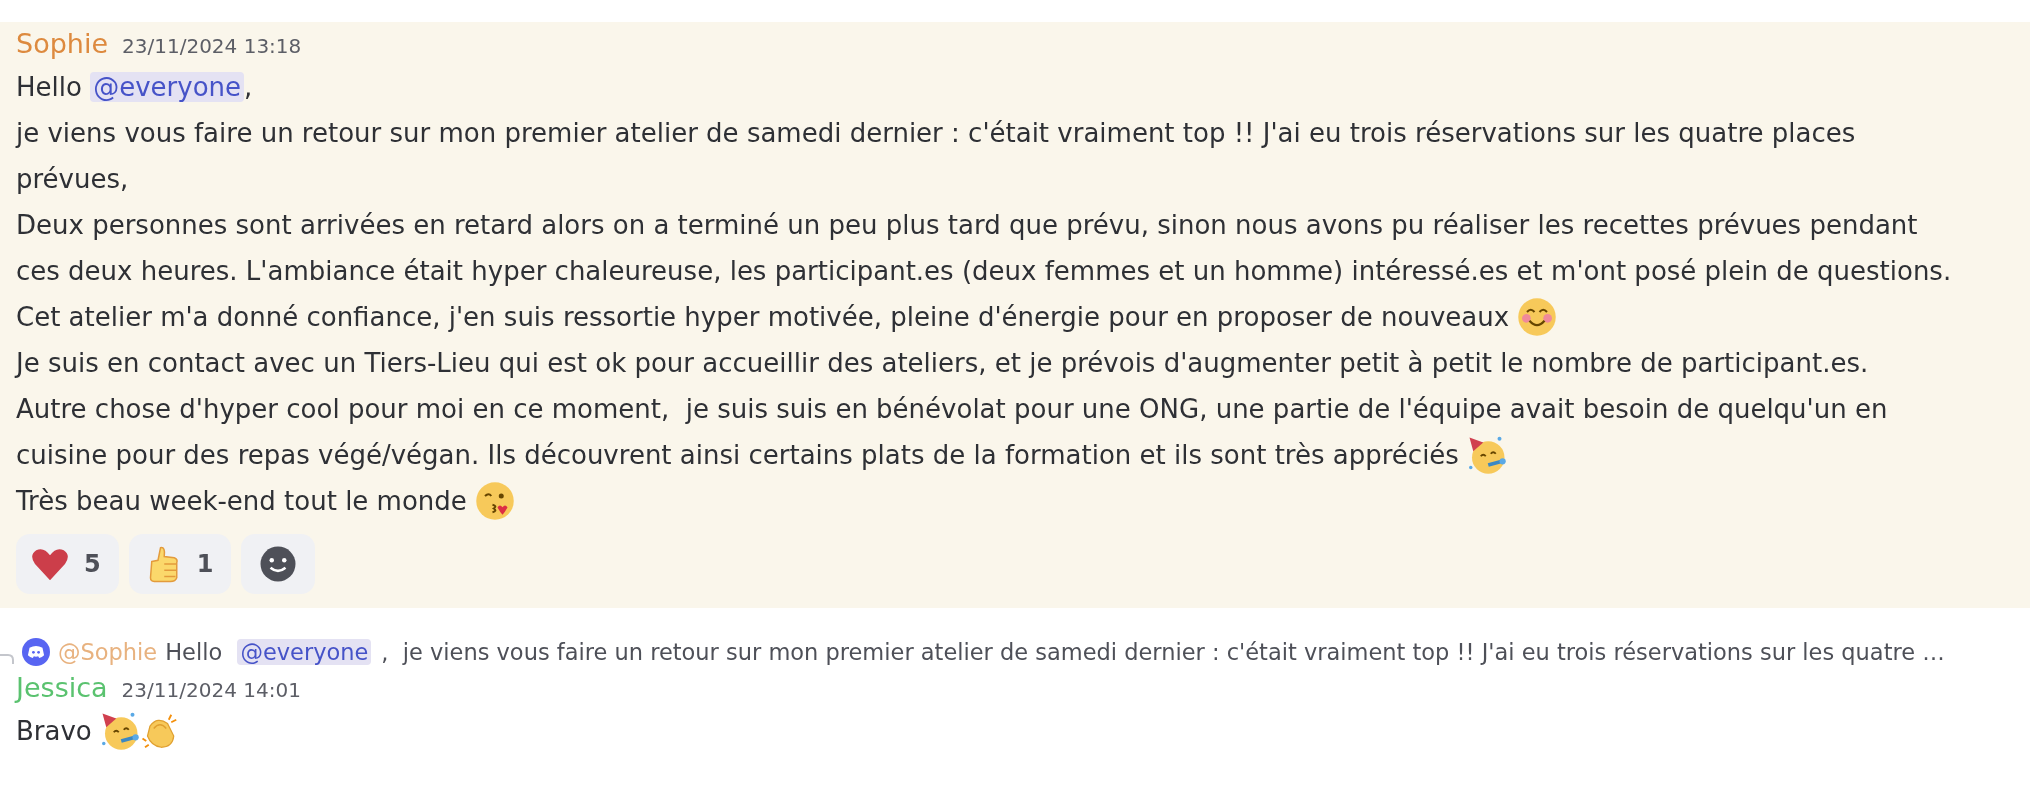  What do you see at coordinates (180, 564) in the screenshot?
I see `thumbs-up-reaction: 1` at bounding box center [180, 564].